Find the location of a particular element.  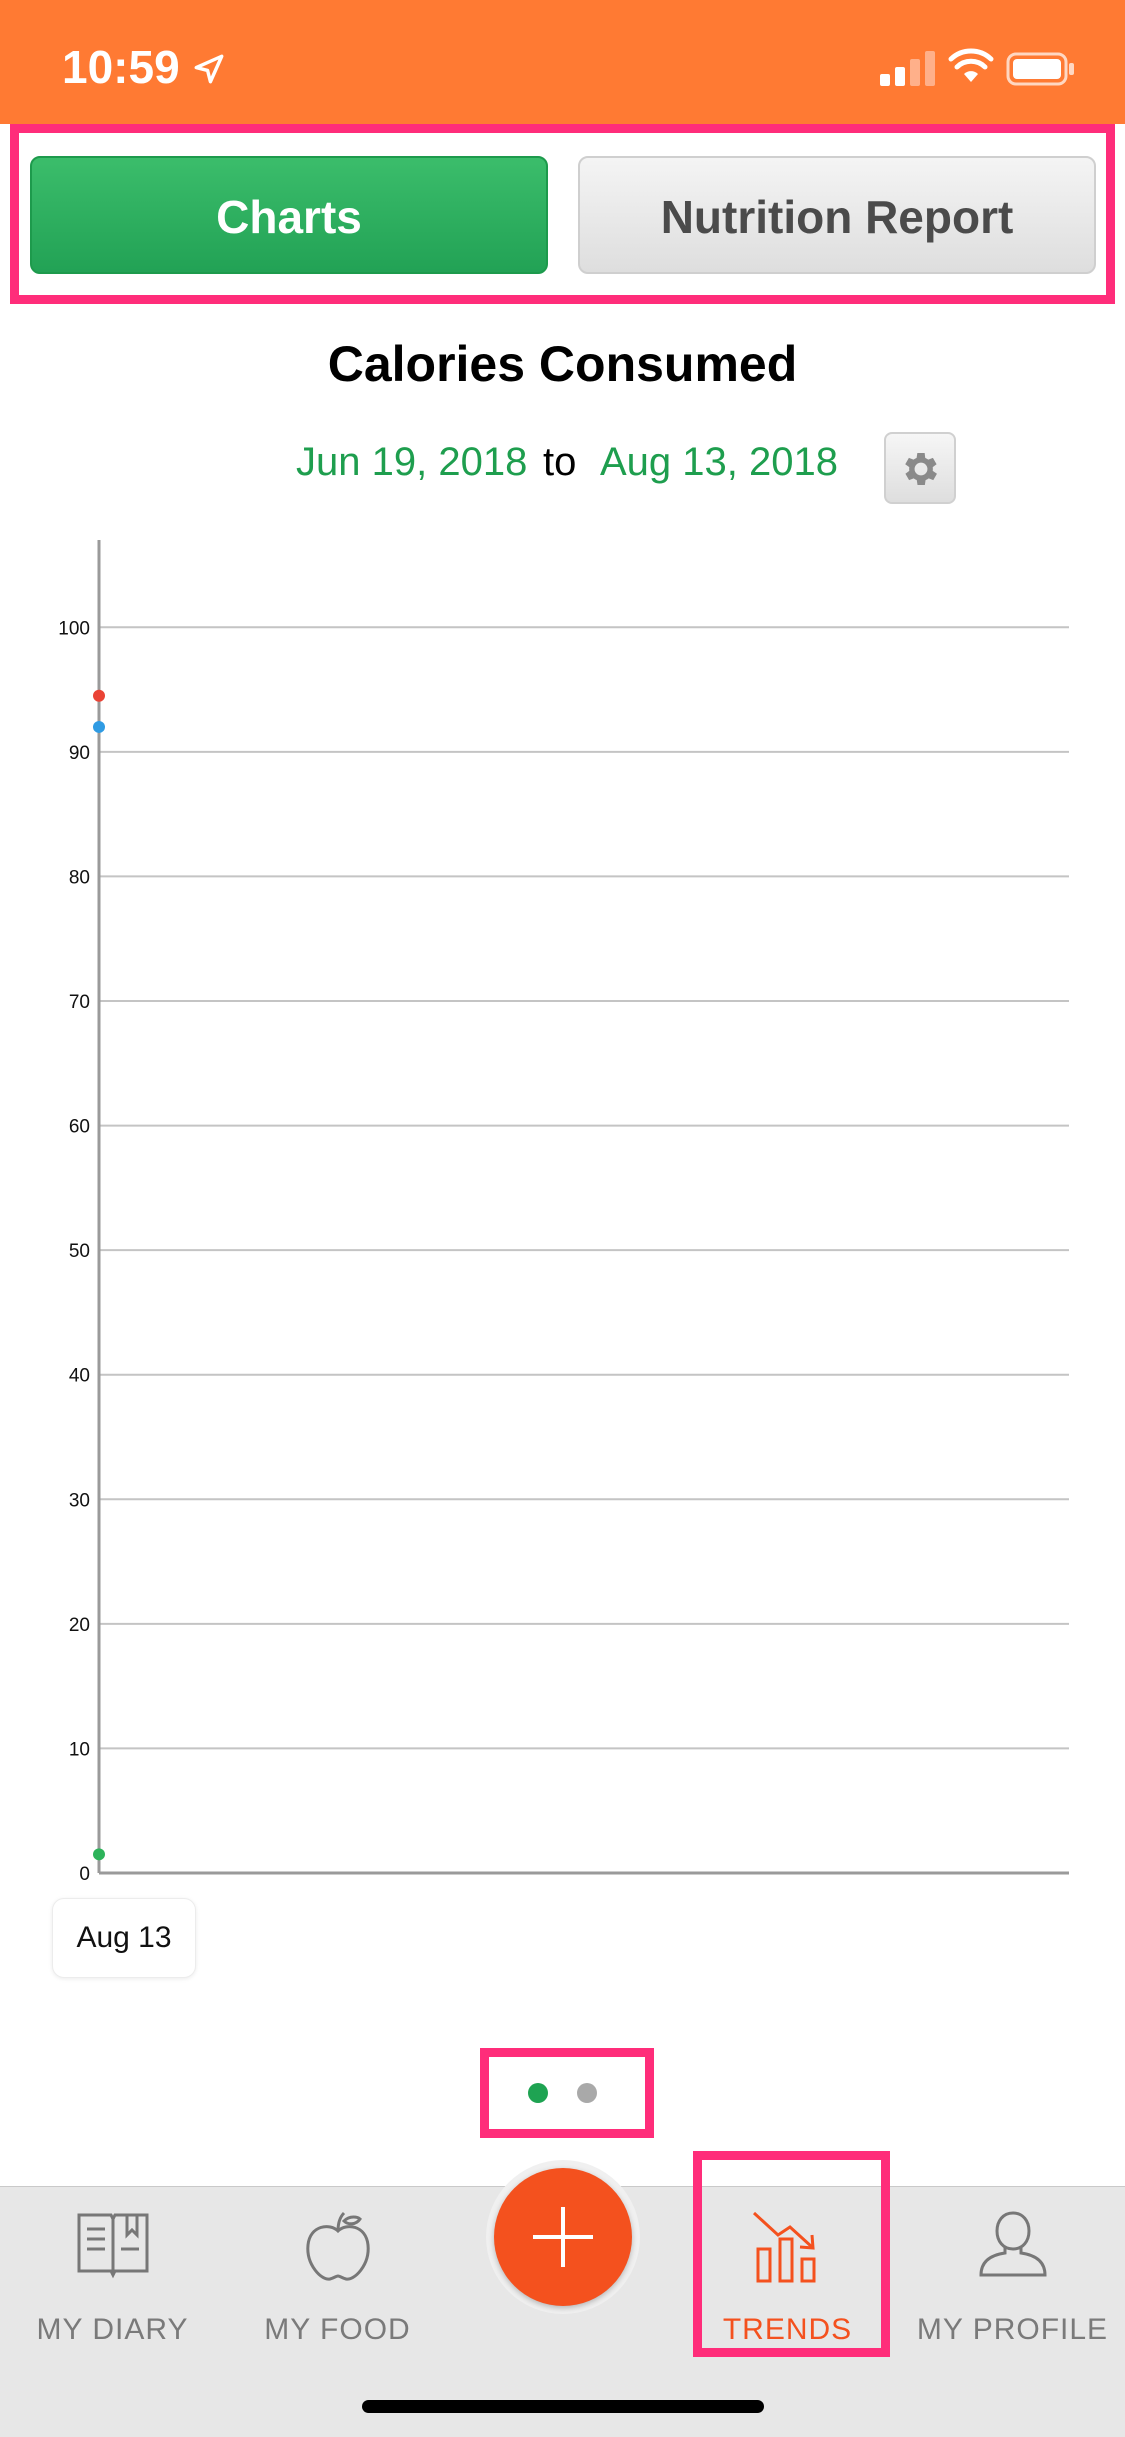

add-entry-button is located at coordinates (563, 2237).